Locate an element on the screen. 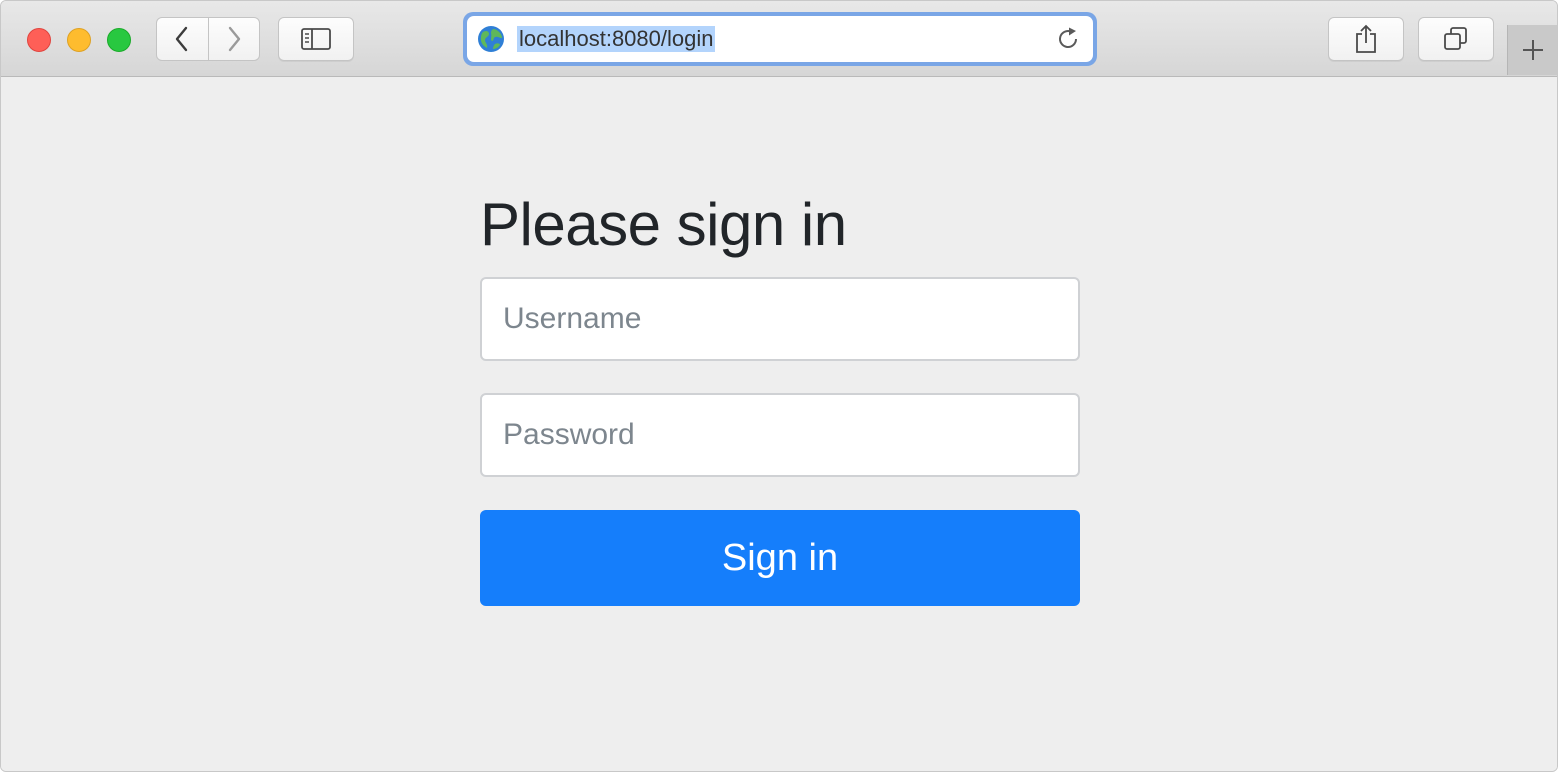 This screenshot has height=772, width=1558. globe-icon is located at coordinates (491, 39).